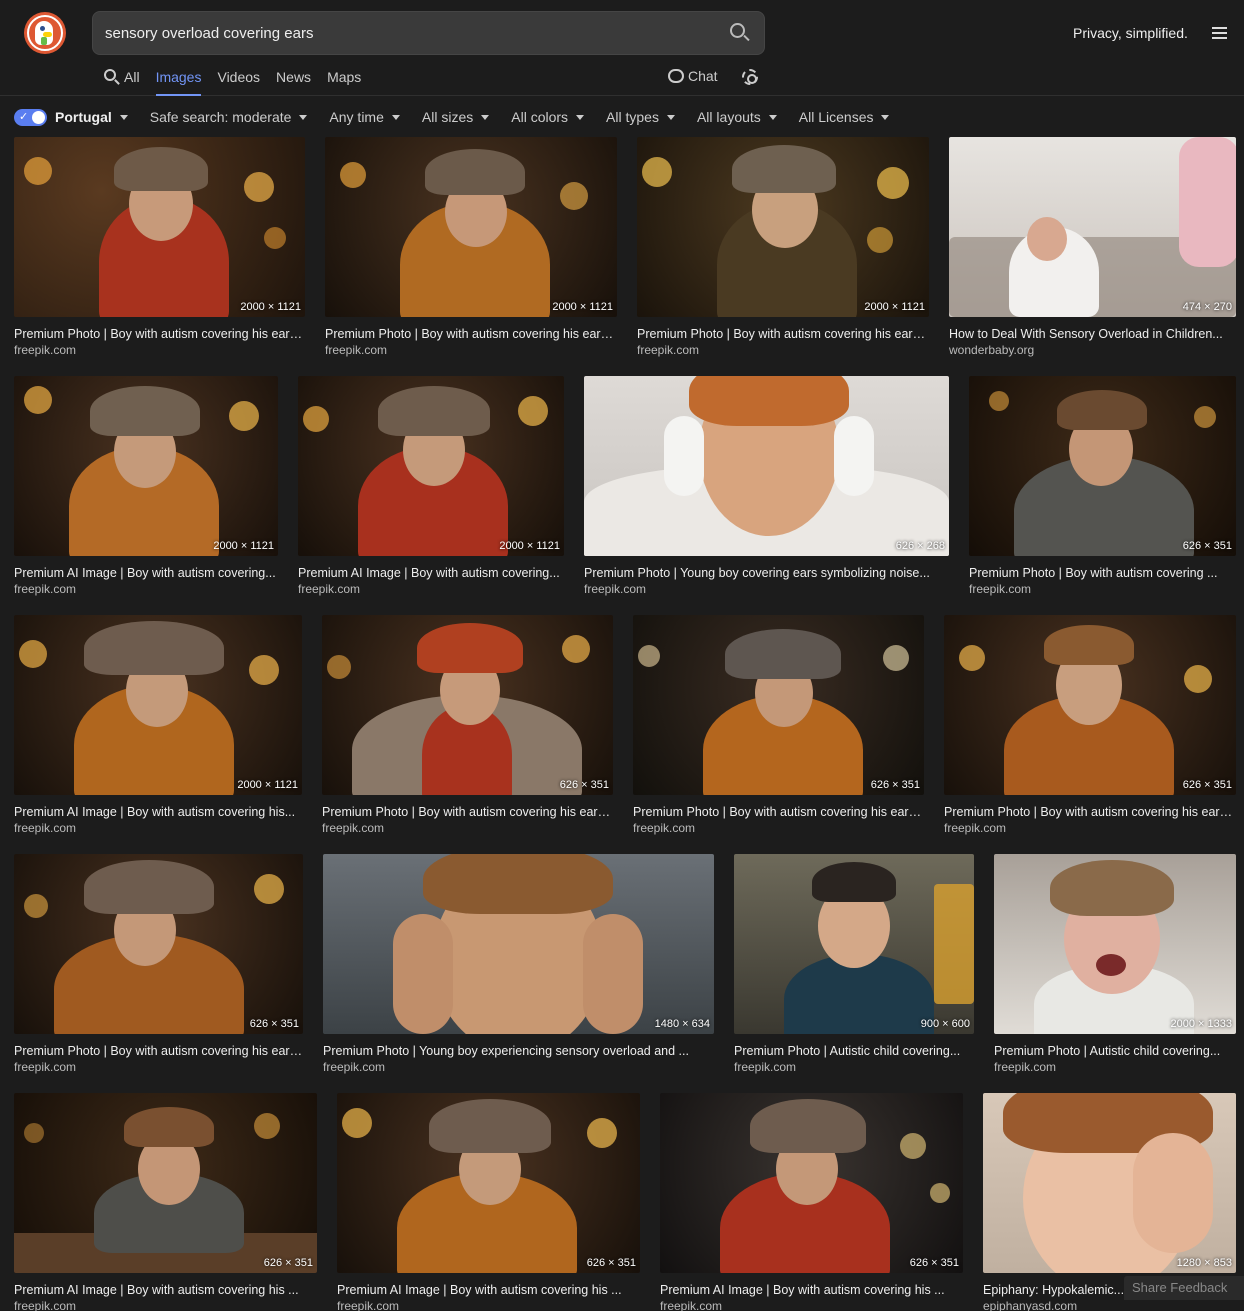 This screenshot has height=1311, width=1244. I want to click on time-dropdown: Any time, so click(364, 117).